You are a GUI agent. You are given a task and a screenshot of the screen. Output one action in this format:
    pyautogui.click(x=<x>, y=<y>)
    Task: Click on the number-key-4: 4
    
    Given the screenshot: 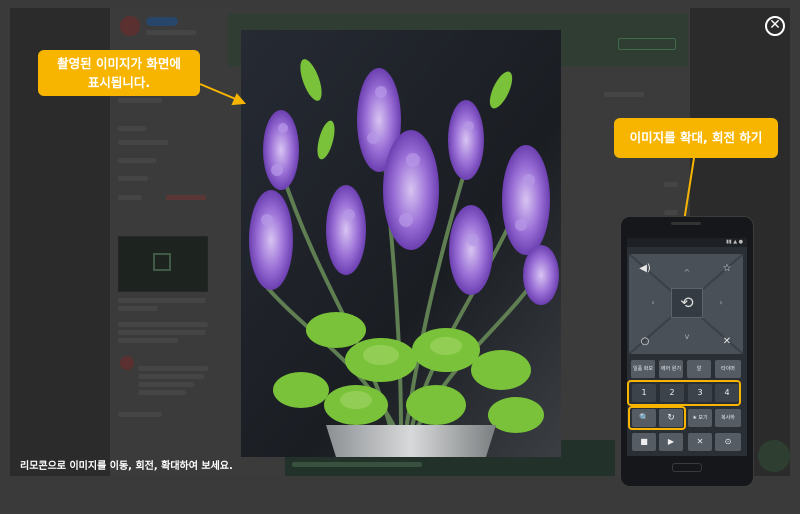 What is the action you would take?
    pyautogui.click(x=727, y=393)
    